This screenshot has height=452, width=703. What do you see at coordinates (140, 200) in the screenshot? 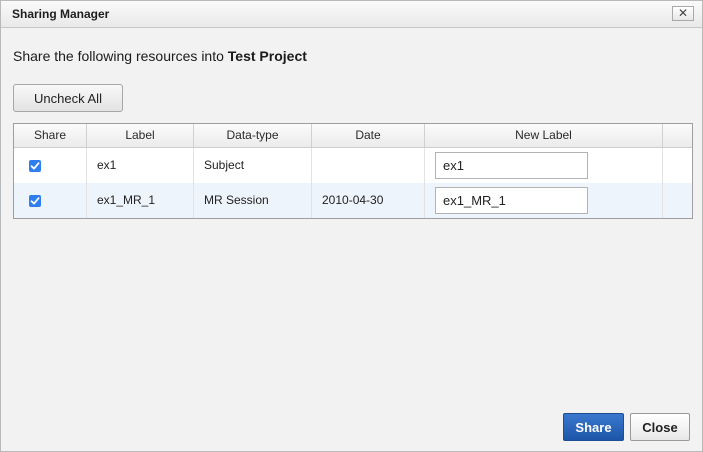
I see `label-cell: ex1_MR_1` at bounding box center [140, 200].